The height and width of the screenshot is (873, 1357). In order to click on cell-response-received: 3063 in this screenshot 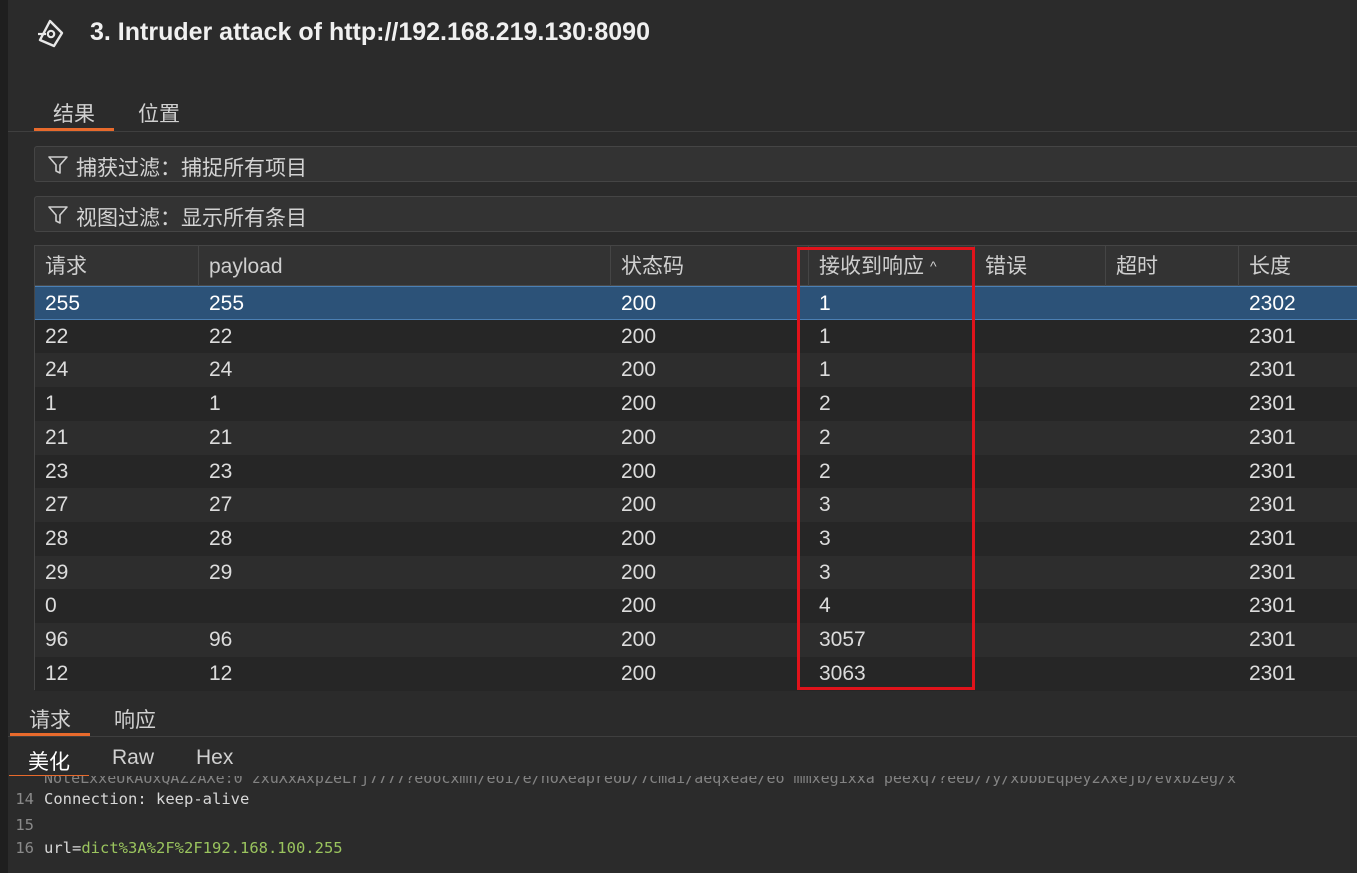, I will do `click(842, 673)`.